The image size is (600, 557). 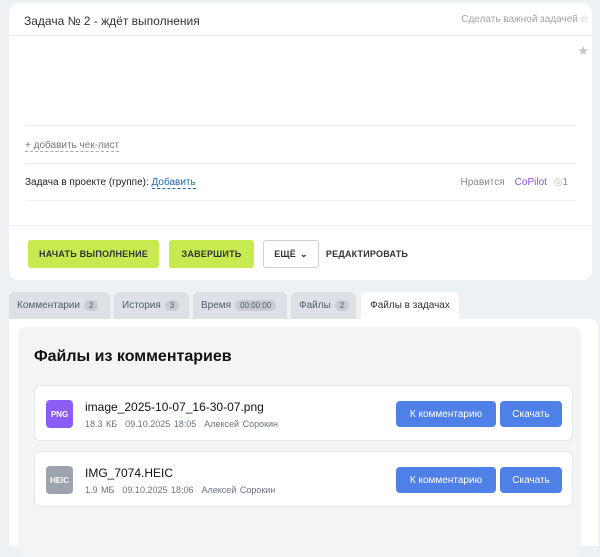 What do you see at coordinates (174, 407) in the screenshot?
I see `file-name: image_2025-10-07_16-30-07.png` at bounding box center [174, 407].